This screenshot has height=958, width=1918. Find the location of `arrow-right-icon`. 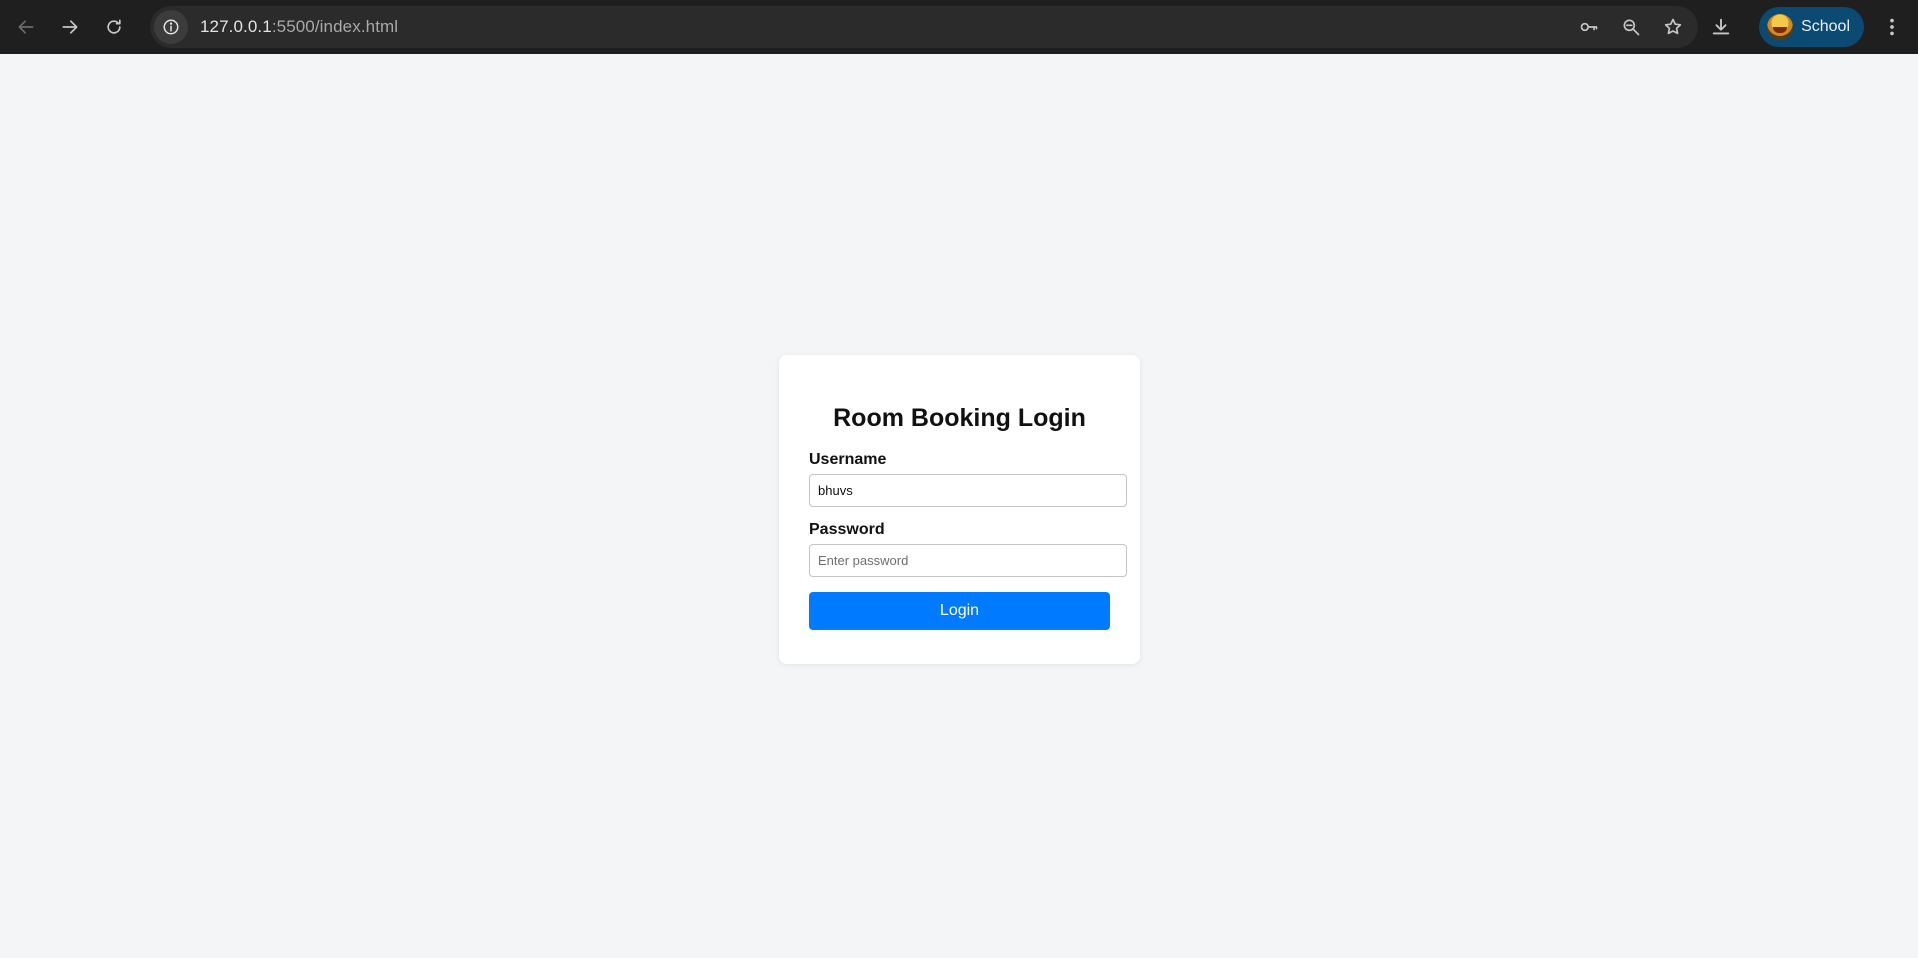

arrow-right-icon is located at coordinates (70, 27).